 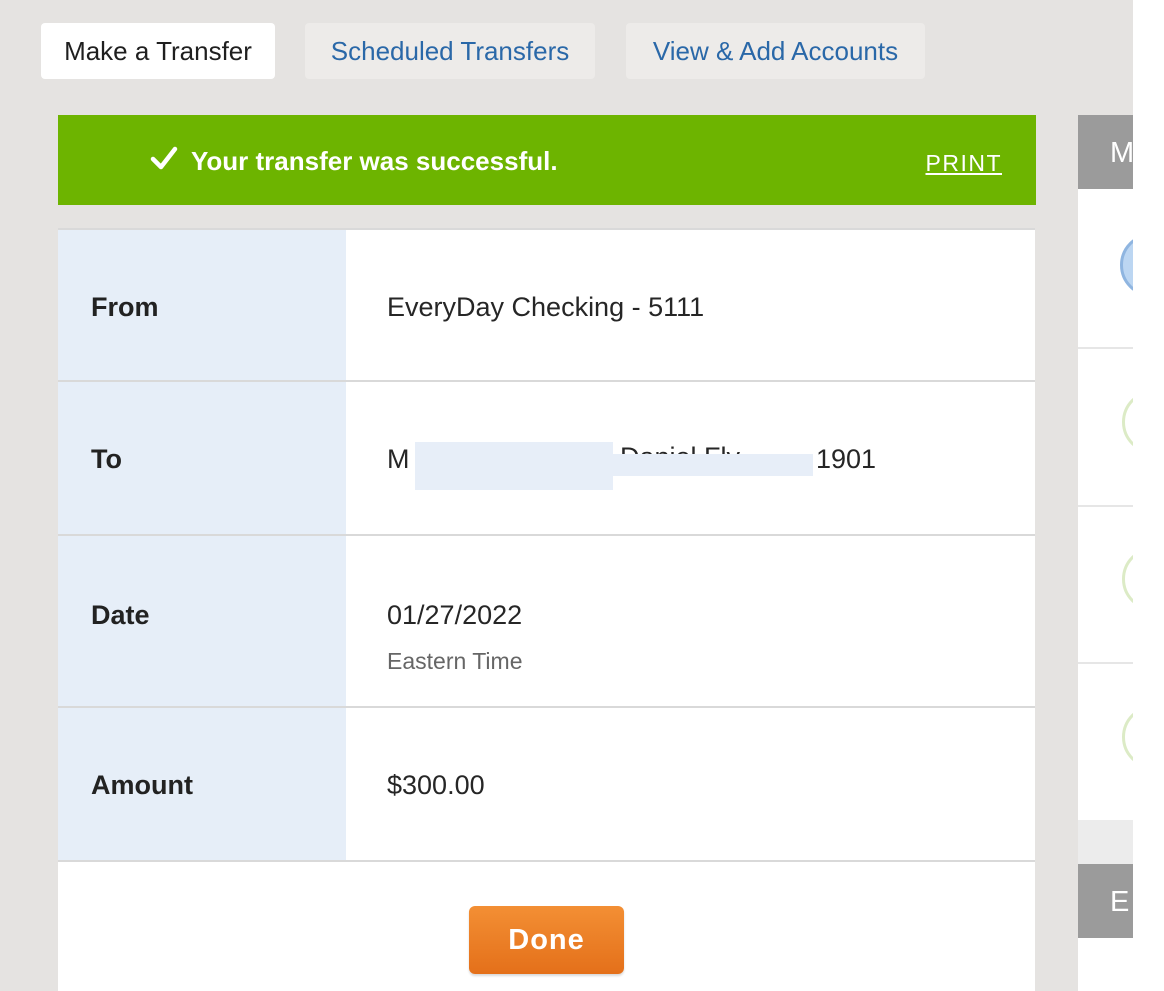 I want to click on tab-view-add-accounts: View & Add Accounts, so click(x=775, y=51).